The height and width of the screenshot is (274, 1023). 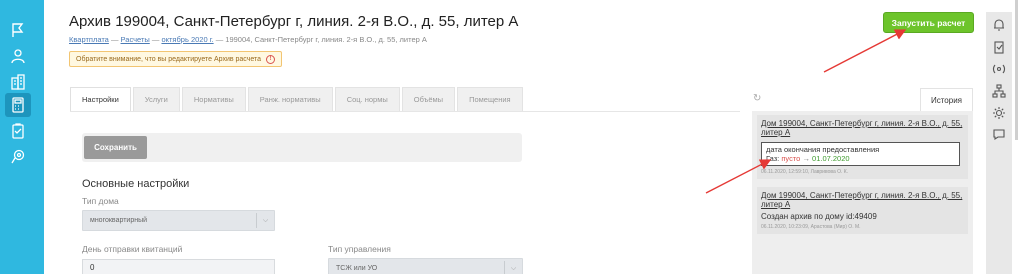 I want to click on house-type-select: многоквартирный ⌵, so click(x=178, y=220).